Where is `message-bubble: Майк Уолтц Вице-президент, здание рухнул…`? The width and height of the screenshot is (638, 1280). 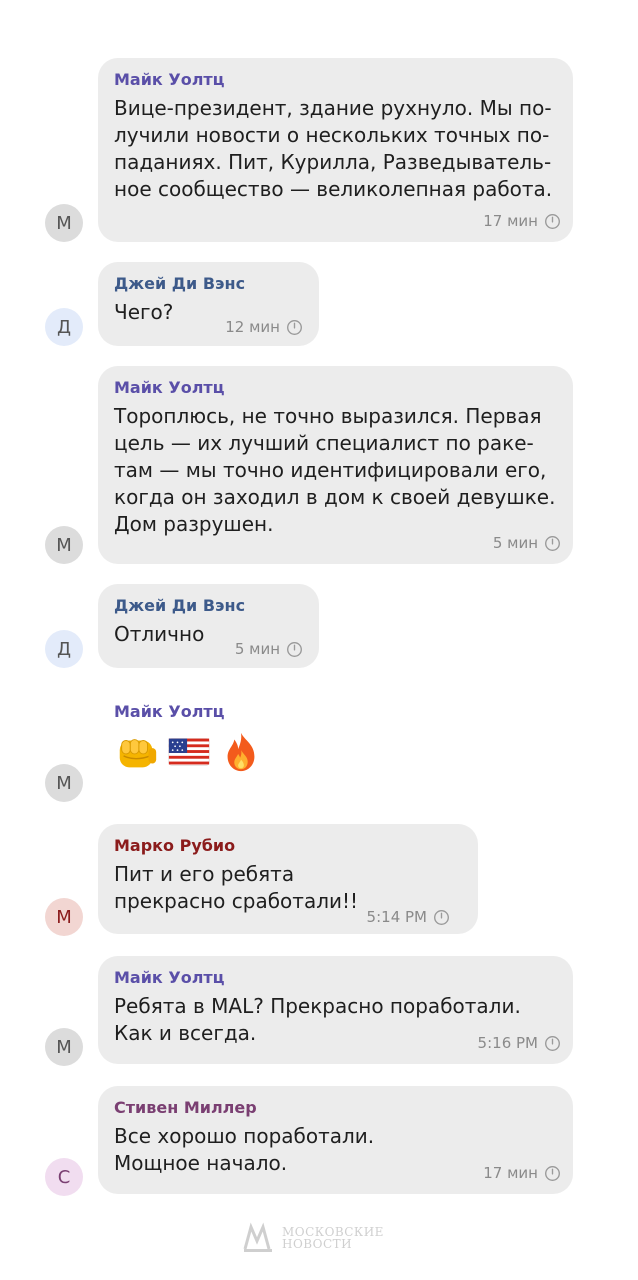
message-bubble: Майк Уолтц Вице-президент, здание рухнул… is located at coordinates (335, 150).